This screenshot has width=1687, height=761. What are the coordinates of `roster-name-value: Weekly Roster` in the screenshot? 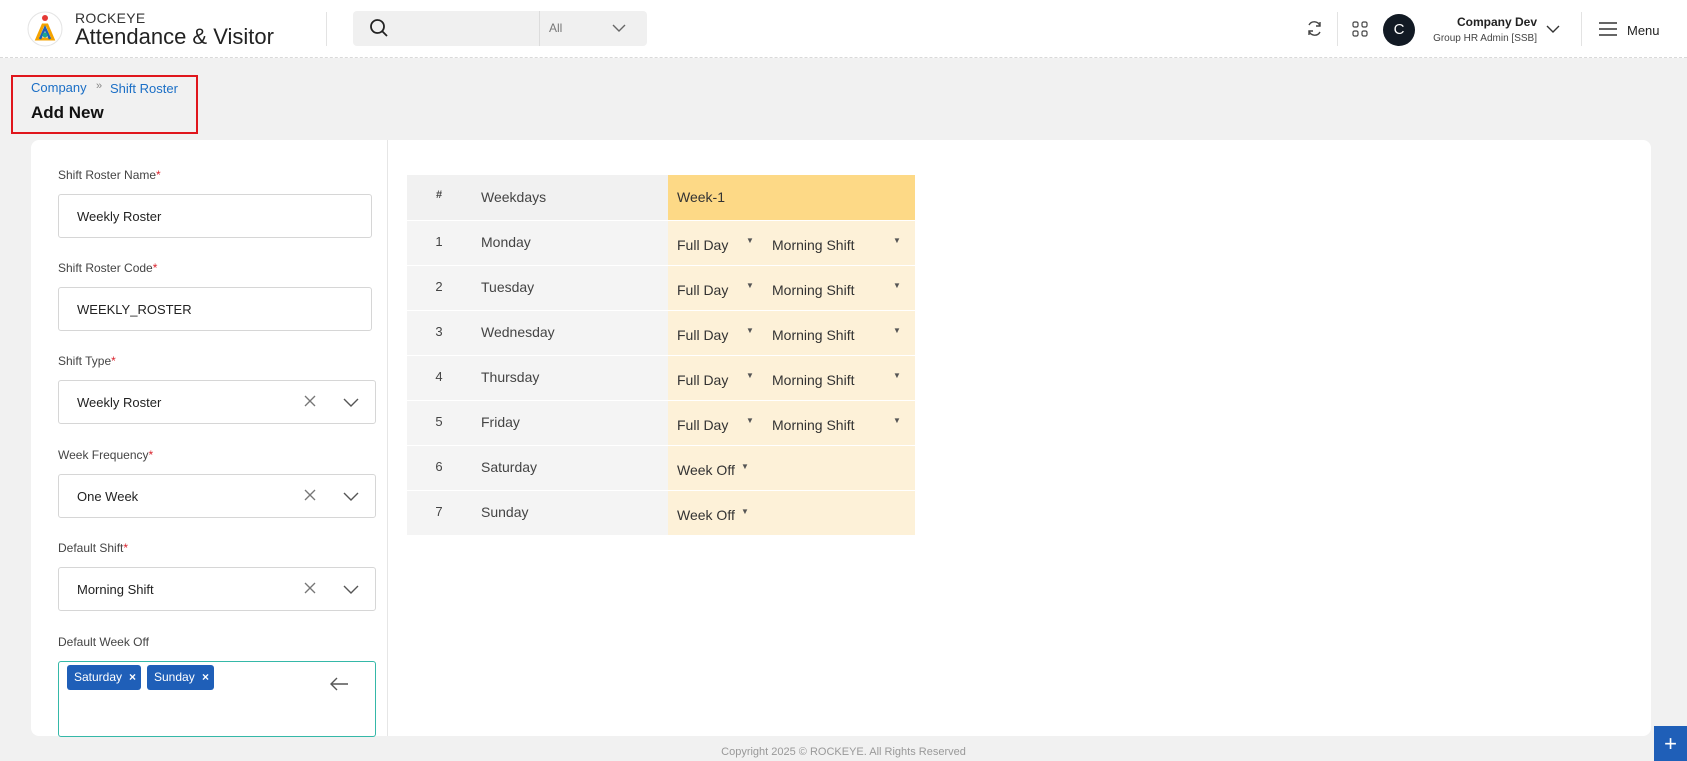 It's located at (119, 216).